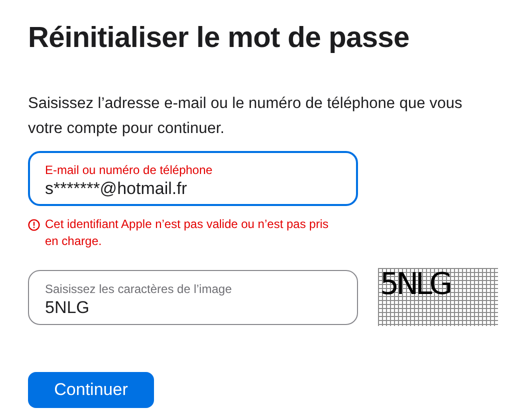  I want to click on field-value: s*******@hotmail.fr, so click(116, 189).